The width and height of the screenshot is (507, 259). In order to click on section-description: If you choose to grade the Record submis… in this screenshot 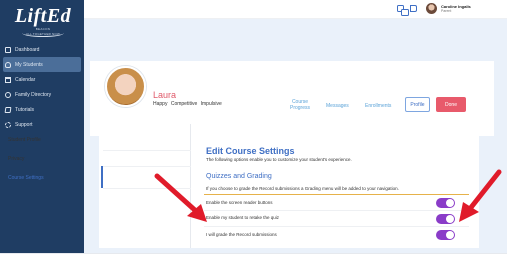, I will do `click(302, 188)`.